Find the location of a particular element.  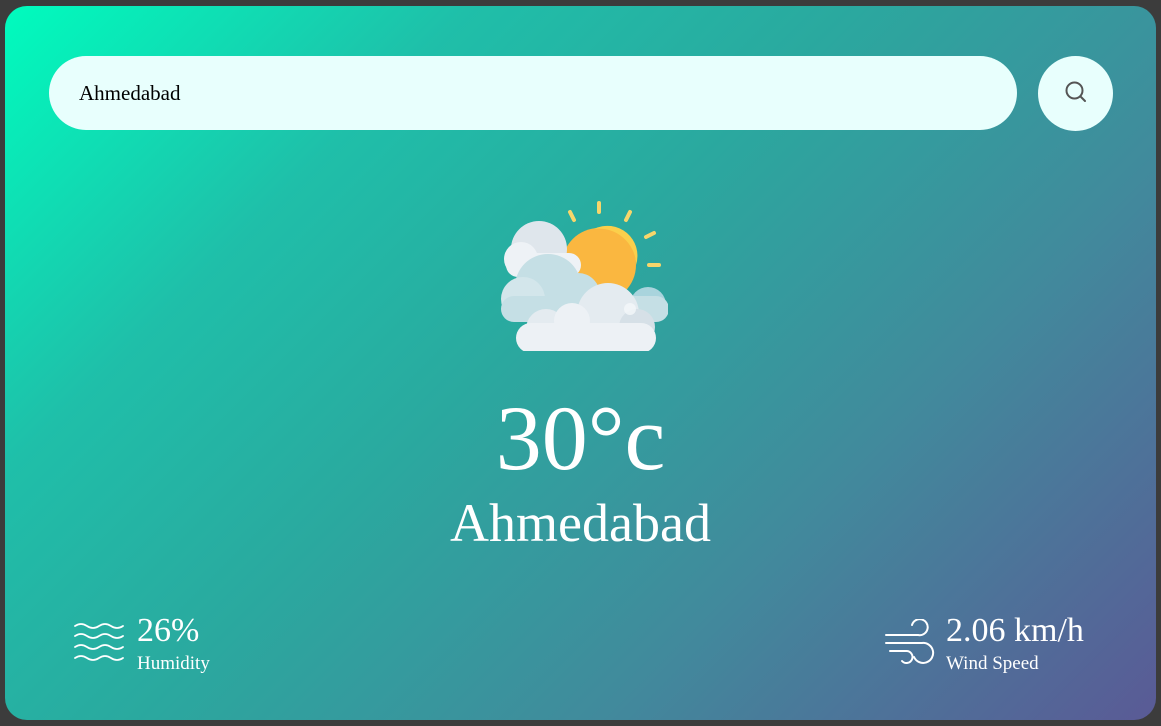

wind-stat: 2.06 km/h Wind Speed is located at coordinates (1015, 643).